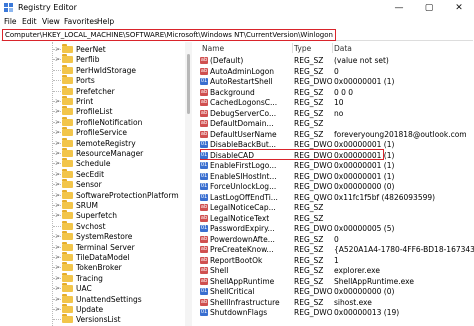 The height and width of the screenshot is (326, 474). I want to click on minimize-button: —, so click(399, 8).